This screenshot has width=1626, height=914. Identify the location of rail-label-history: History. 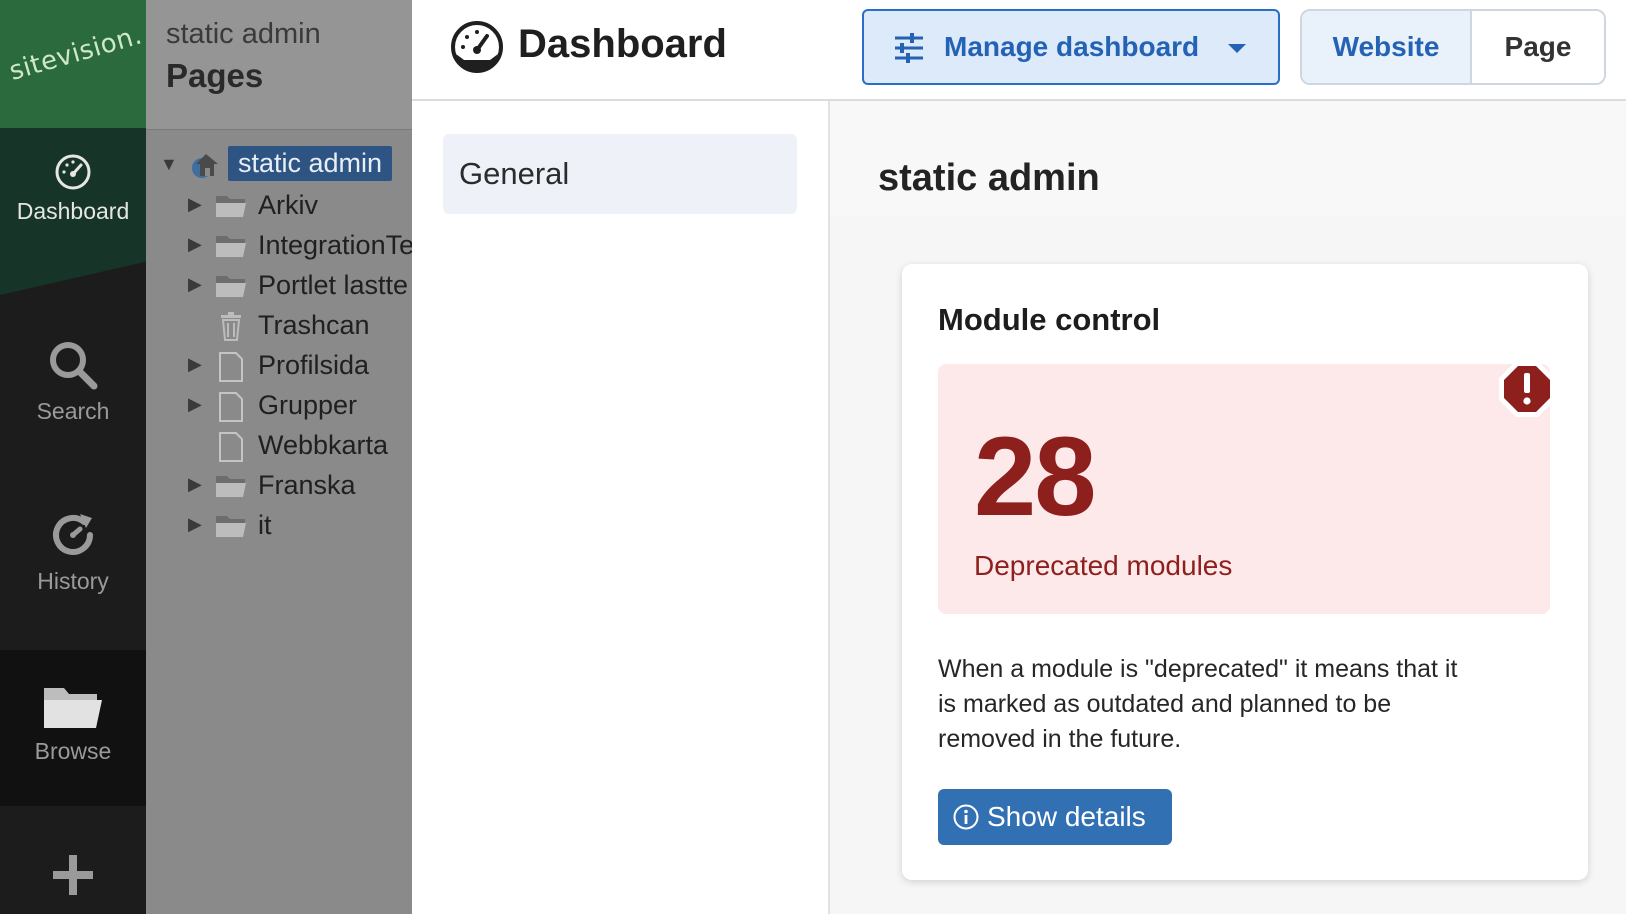
(73, 581).